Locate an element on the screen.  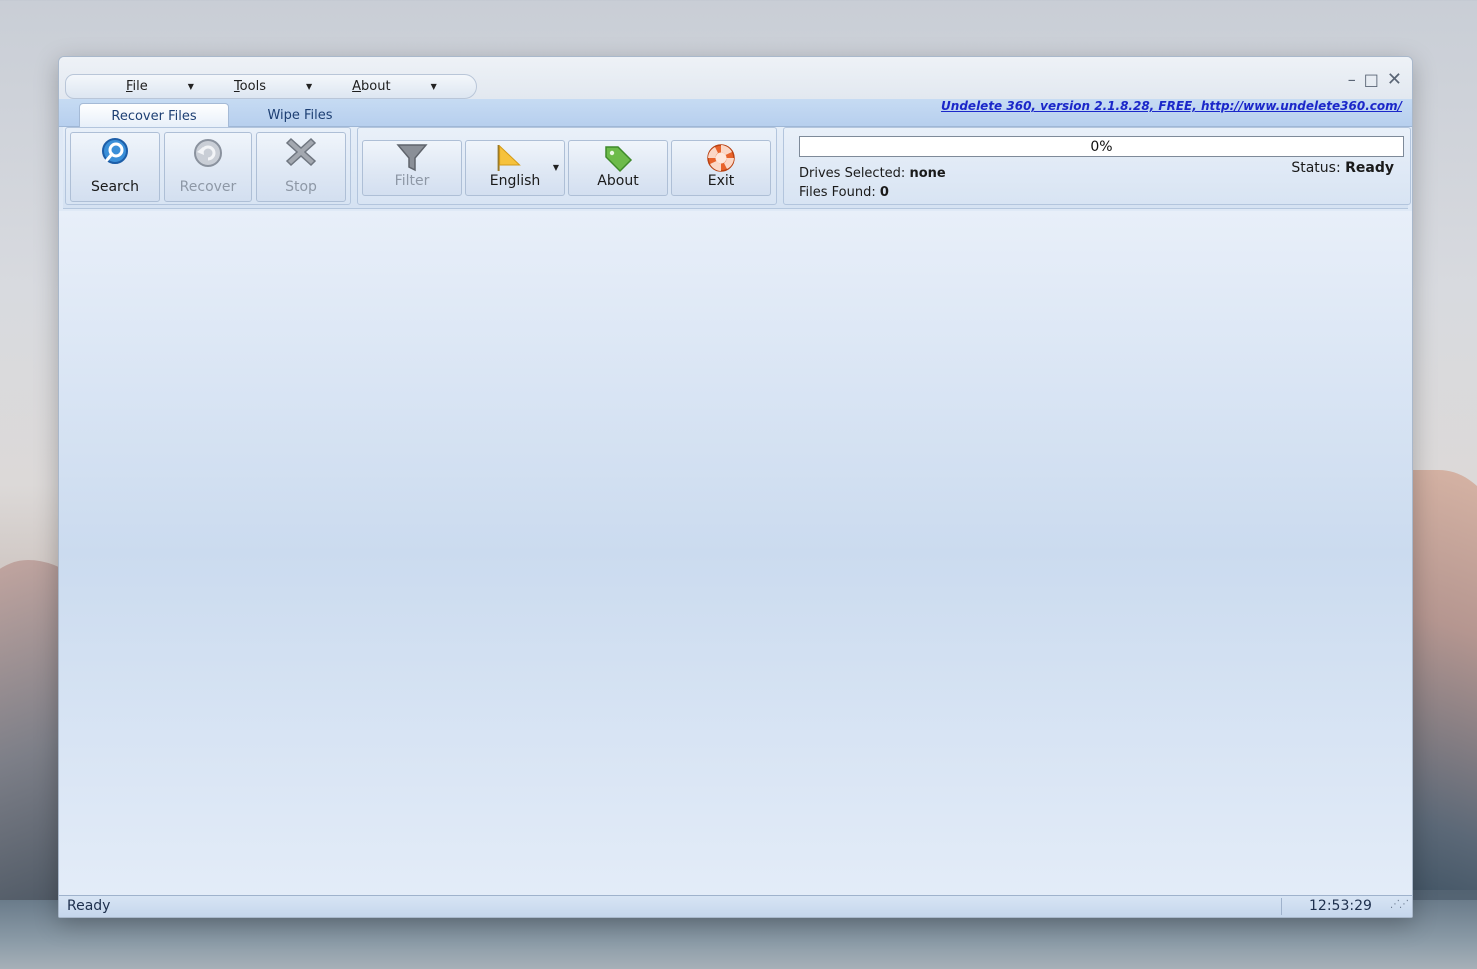
search-button-label: Search is located at coordinates (115, 187).